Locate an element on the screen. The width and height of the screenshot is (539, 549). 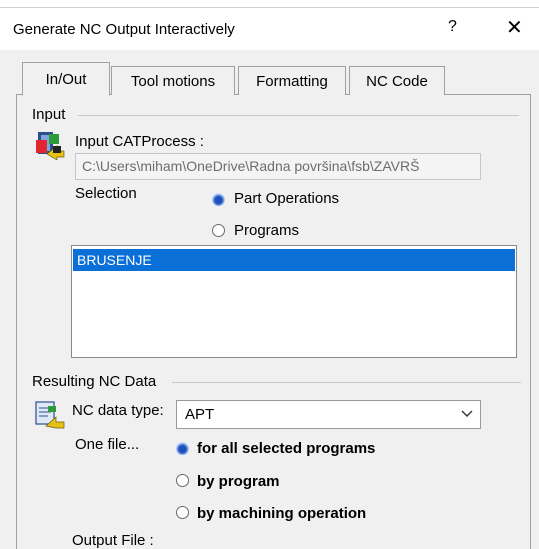
radio-by-machining-operation-label: by machining operation is located at coordinates (282, 513).